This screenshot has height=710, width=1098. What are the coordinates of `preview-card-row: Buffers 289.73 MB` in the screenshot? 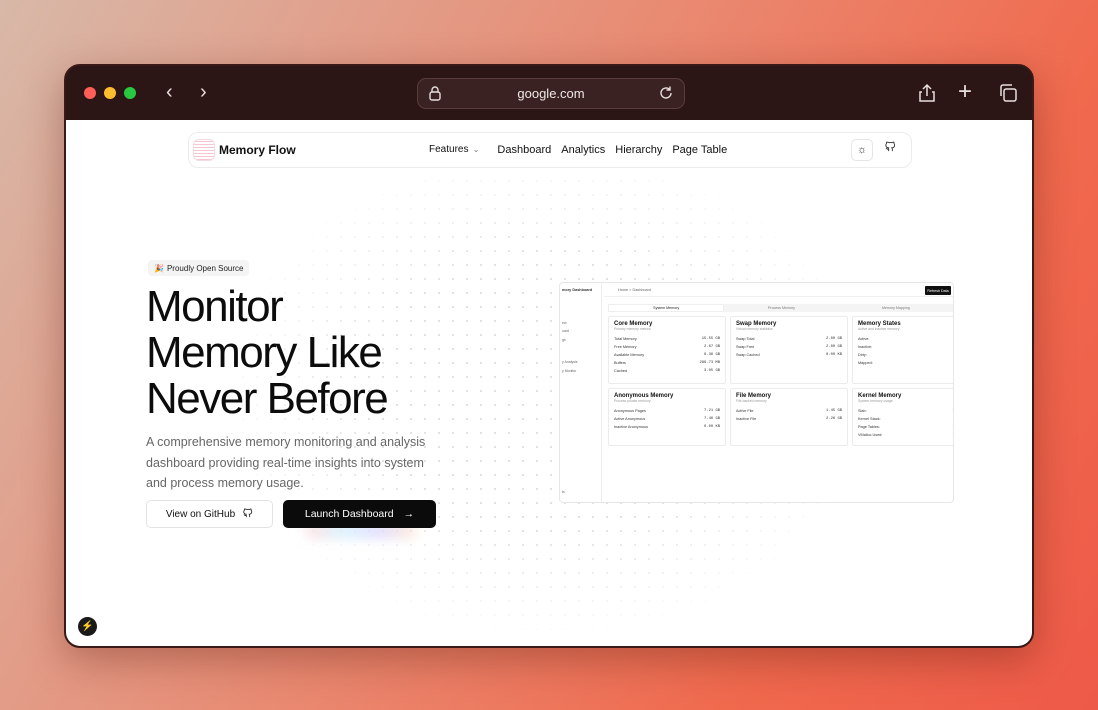 It's located at (667, 363).